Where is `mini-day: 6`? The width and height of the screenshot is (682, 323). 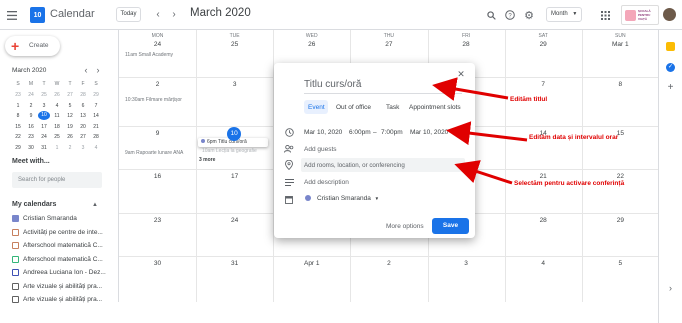
mini-day: 6 is located at coordinates (83, 106).